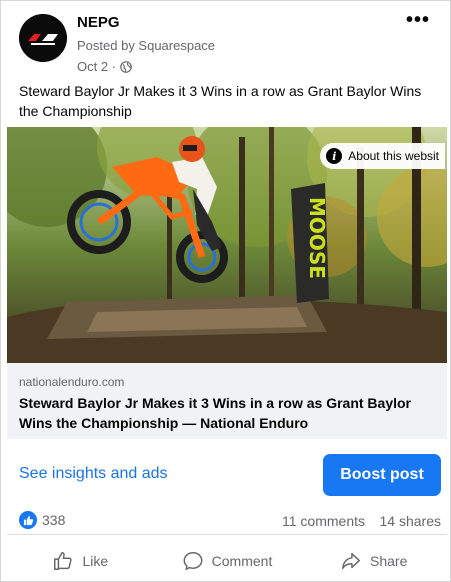 The image size is (451, 582). Describe the element at coordinates (393, 156) in the screenshot. I see `about-this-website-label: About this websit` at that location.